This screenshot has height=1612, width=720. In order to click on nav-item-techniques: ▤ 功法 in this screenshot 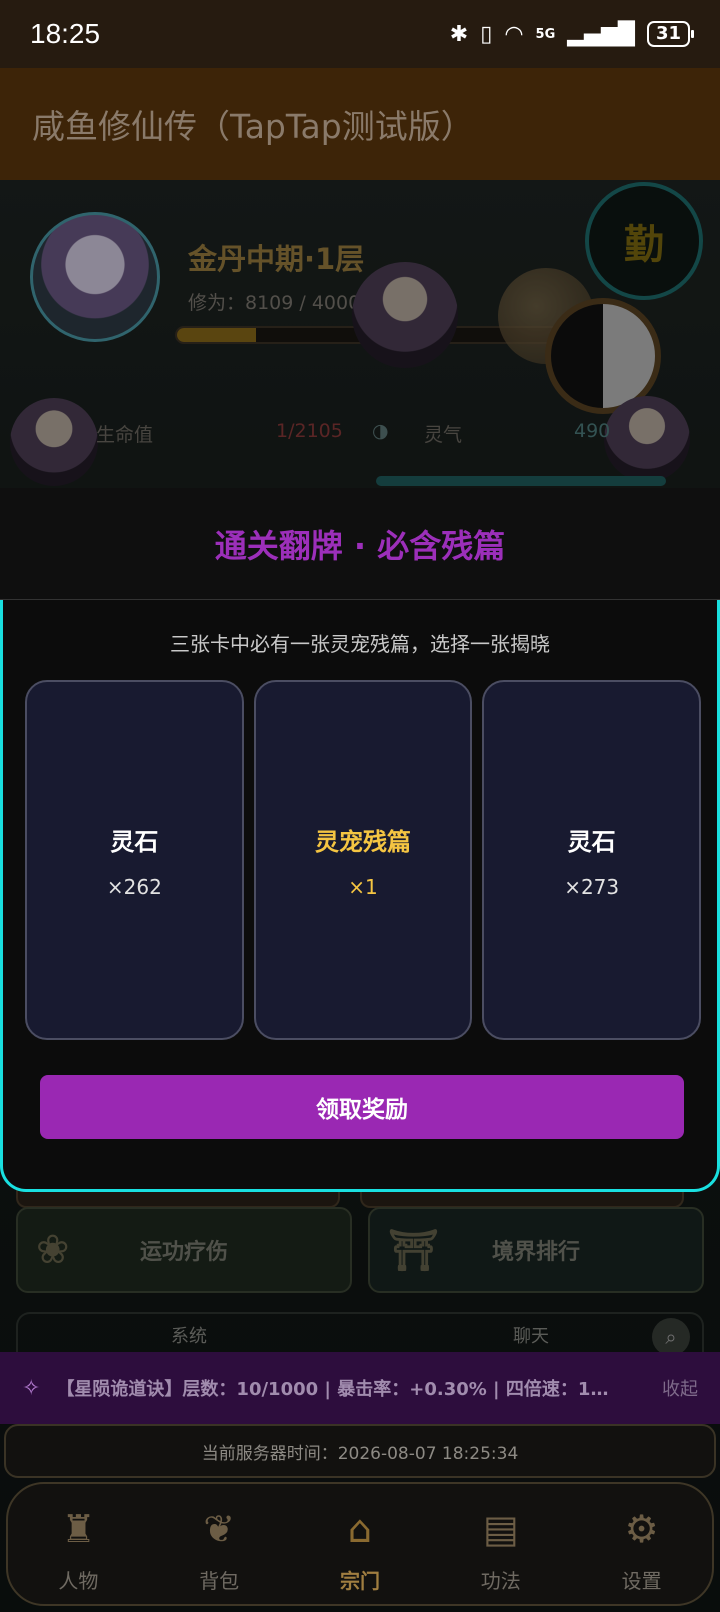, I will do `click(500, 1544)`.